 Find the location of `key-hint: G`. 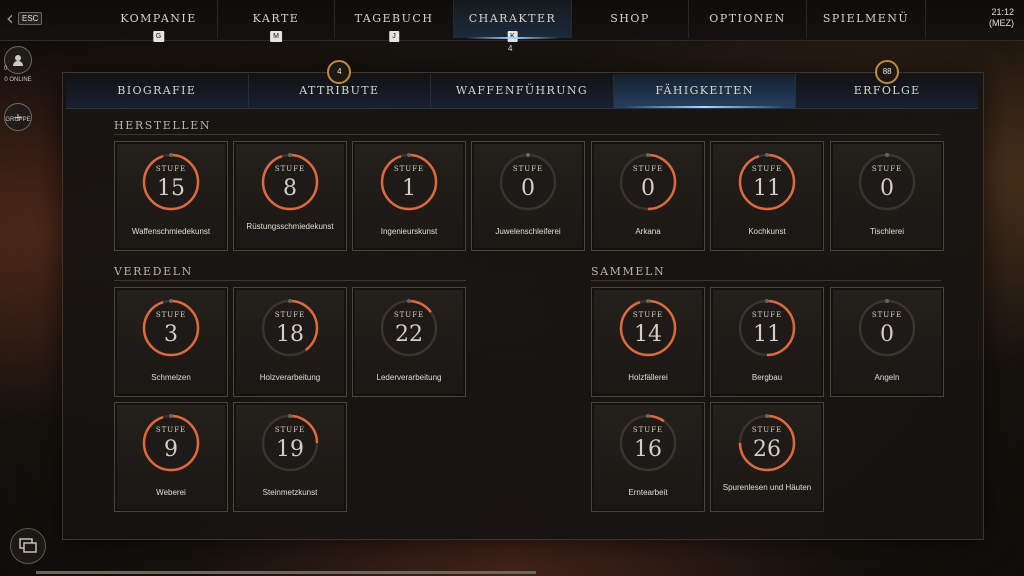

key-hint: G is located at coordinates (158, 36).